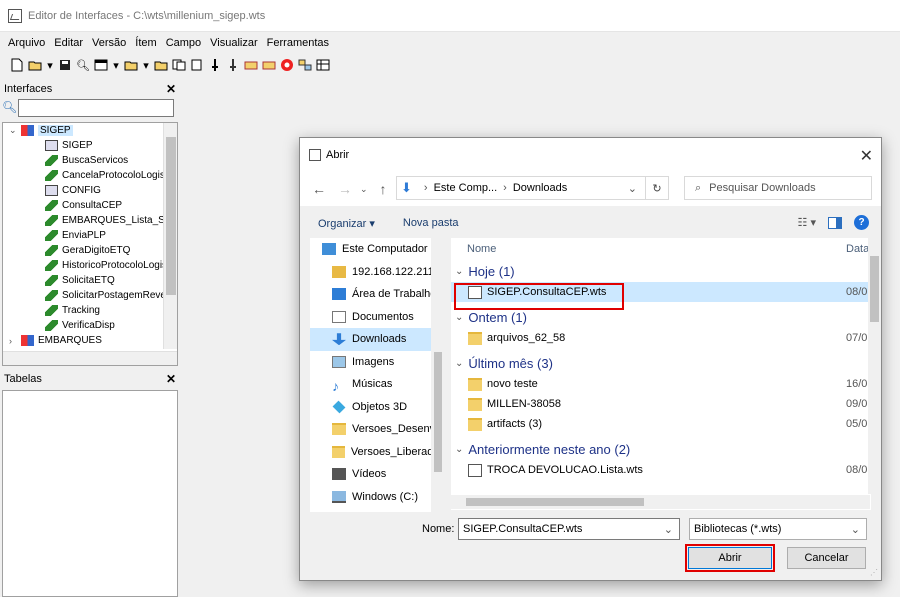 Image resolution: width=900 pixels, height=597 pixels. What do you see at coordinates (68, 43) in the screenshot?
I see `menu-editar: Editar` at bounding box center [68, 43].